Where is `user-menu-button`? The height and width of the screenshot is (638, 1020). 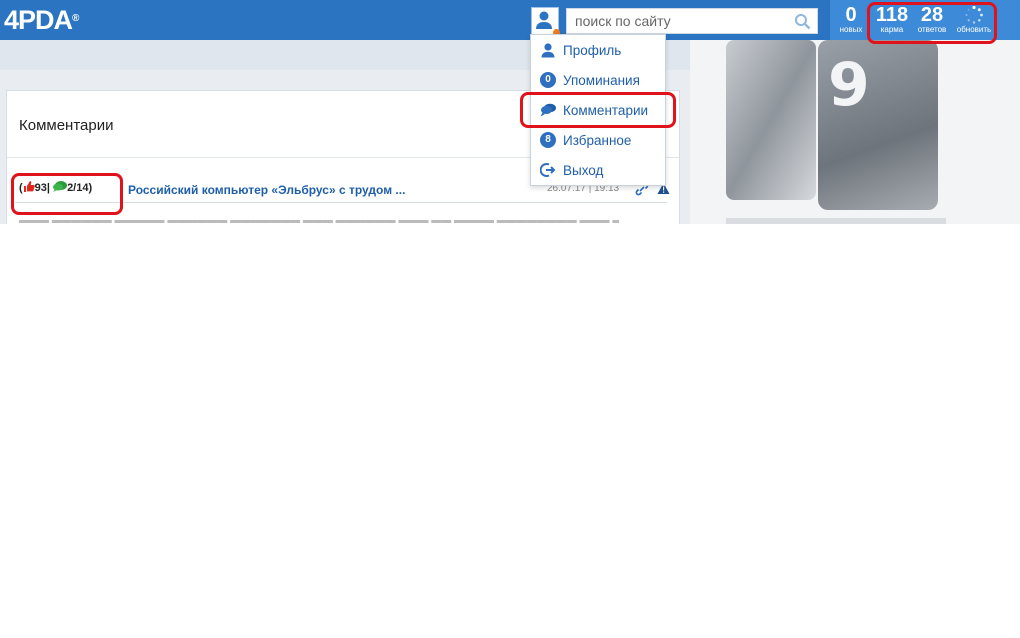
user-menu-button is located at coordinates (545, 21).